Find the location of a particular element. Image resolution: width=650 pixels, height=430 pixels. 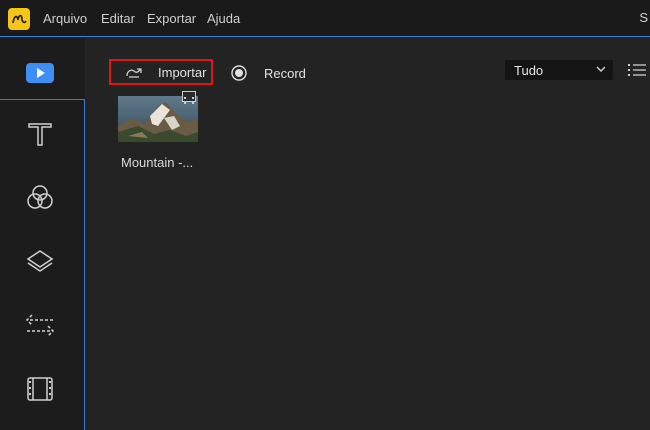

chevron-down-icon is located at coordinates (601, 69).